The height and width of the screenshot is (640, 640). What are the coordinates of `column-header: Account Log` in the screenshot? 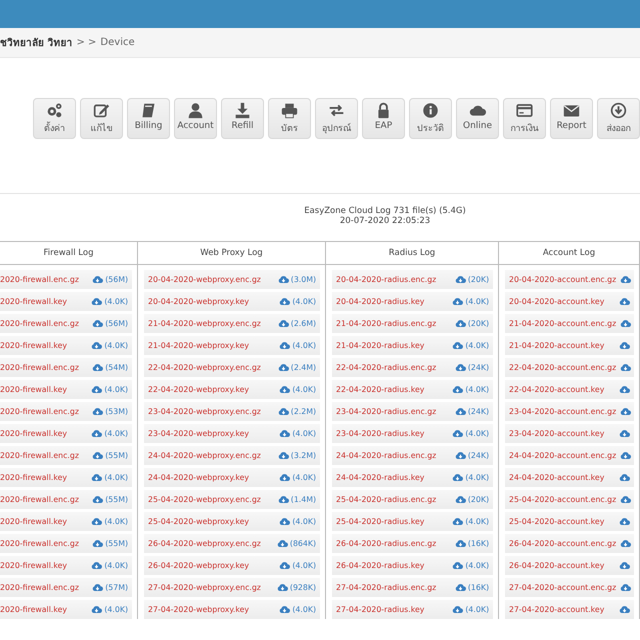 It's located at (569, 253).